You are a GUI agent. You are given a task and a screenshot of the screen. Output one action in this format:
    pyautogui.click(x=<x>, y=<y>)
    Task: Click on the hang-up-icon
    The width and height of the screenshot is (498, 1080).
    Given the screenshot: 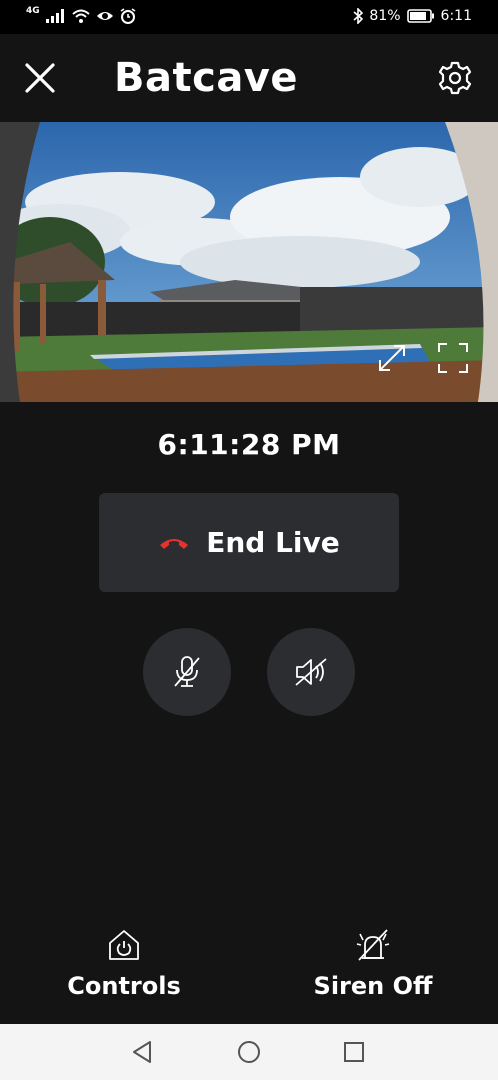 What is the action you would take?
    pyautogui.click(x=174, y=543)
    